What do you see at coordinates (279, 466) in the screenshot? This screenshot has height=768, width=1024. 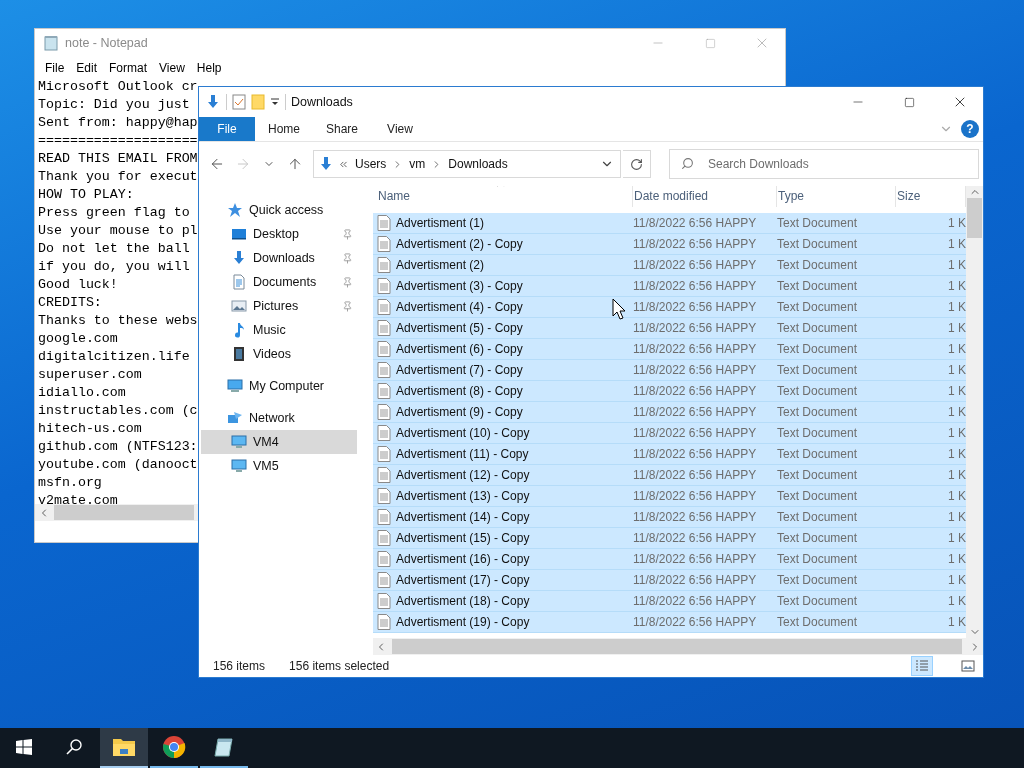 I see `nav-item: VM5` at bounding box center [279, 466].